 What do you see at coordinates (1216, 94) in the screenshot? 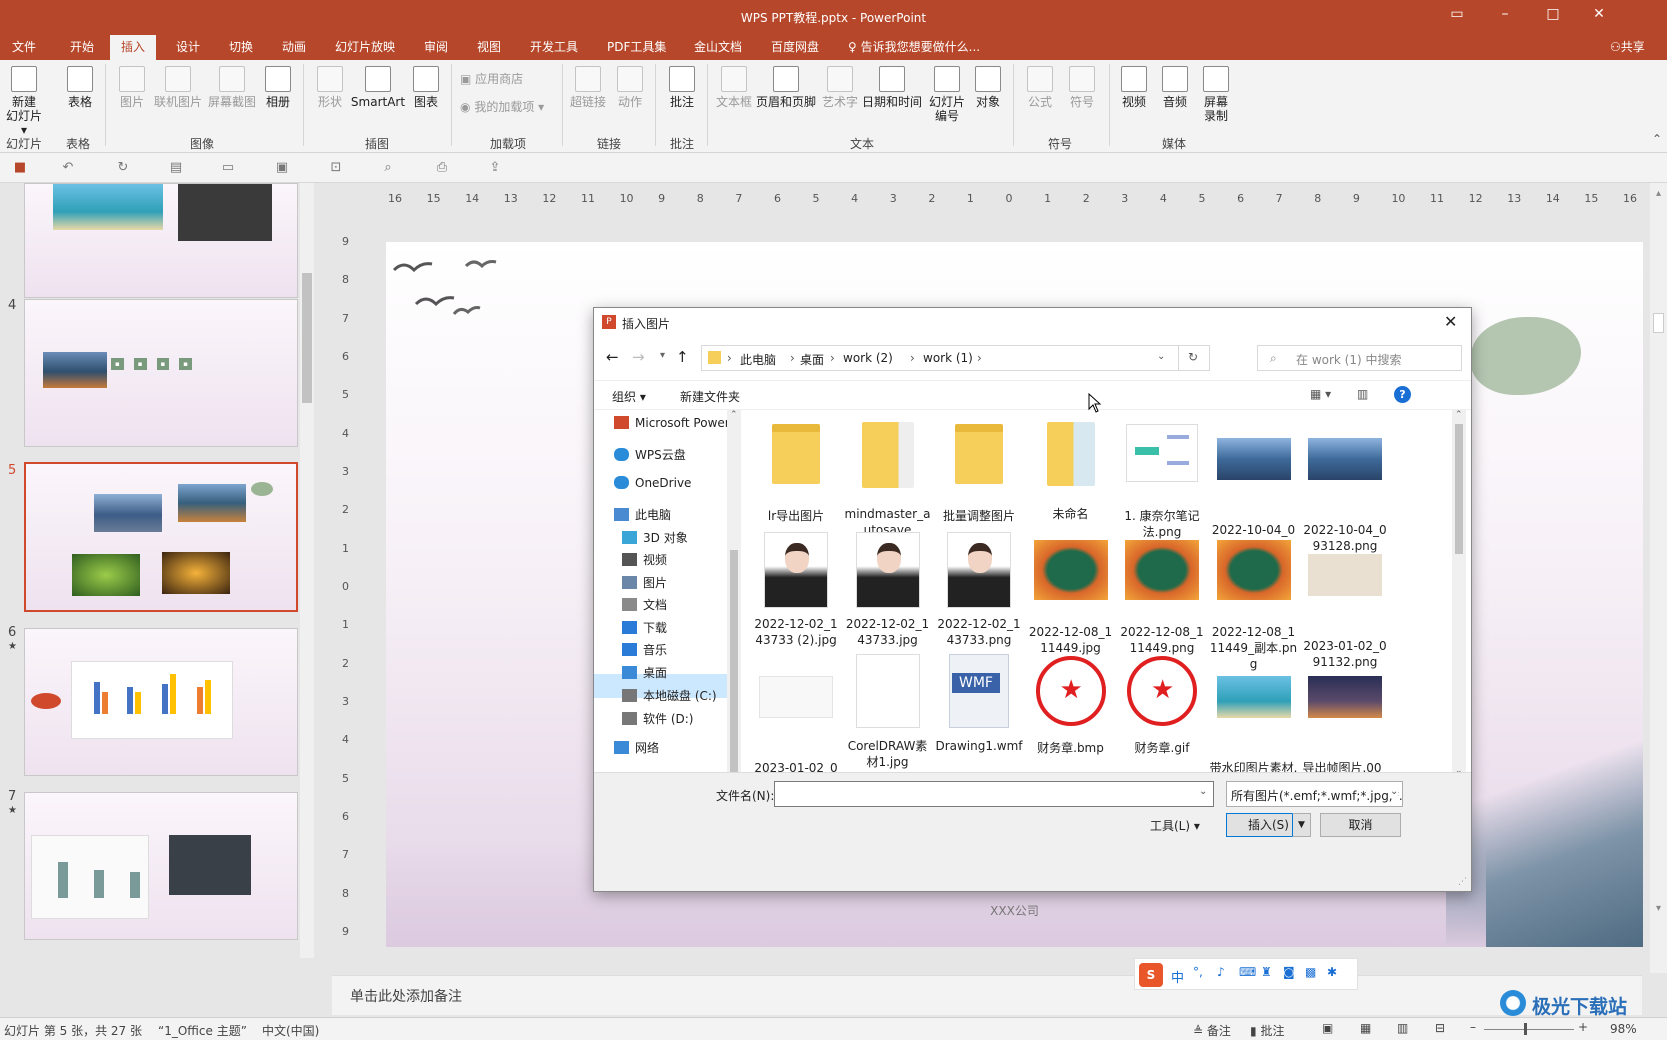
I see `screen-record-button: 屏幕 录制` at bounding box center [1216, 94].